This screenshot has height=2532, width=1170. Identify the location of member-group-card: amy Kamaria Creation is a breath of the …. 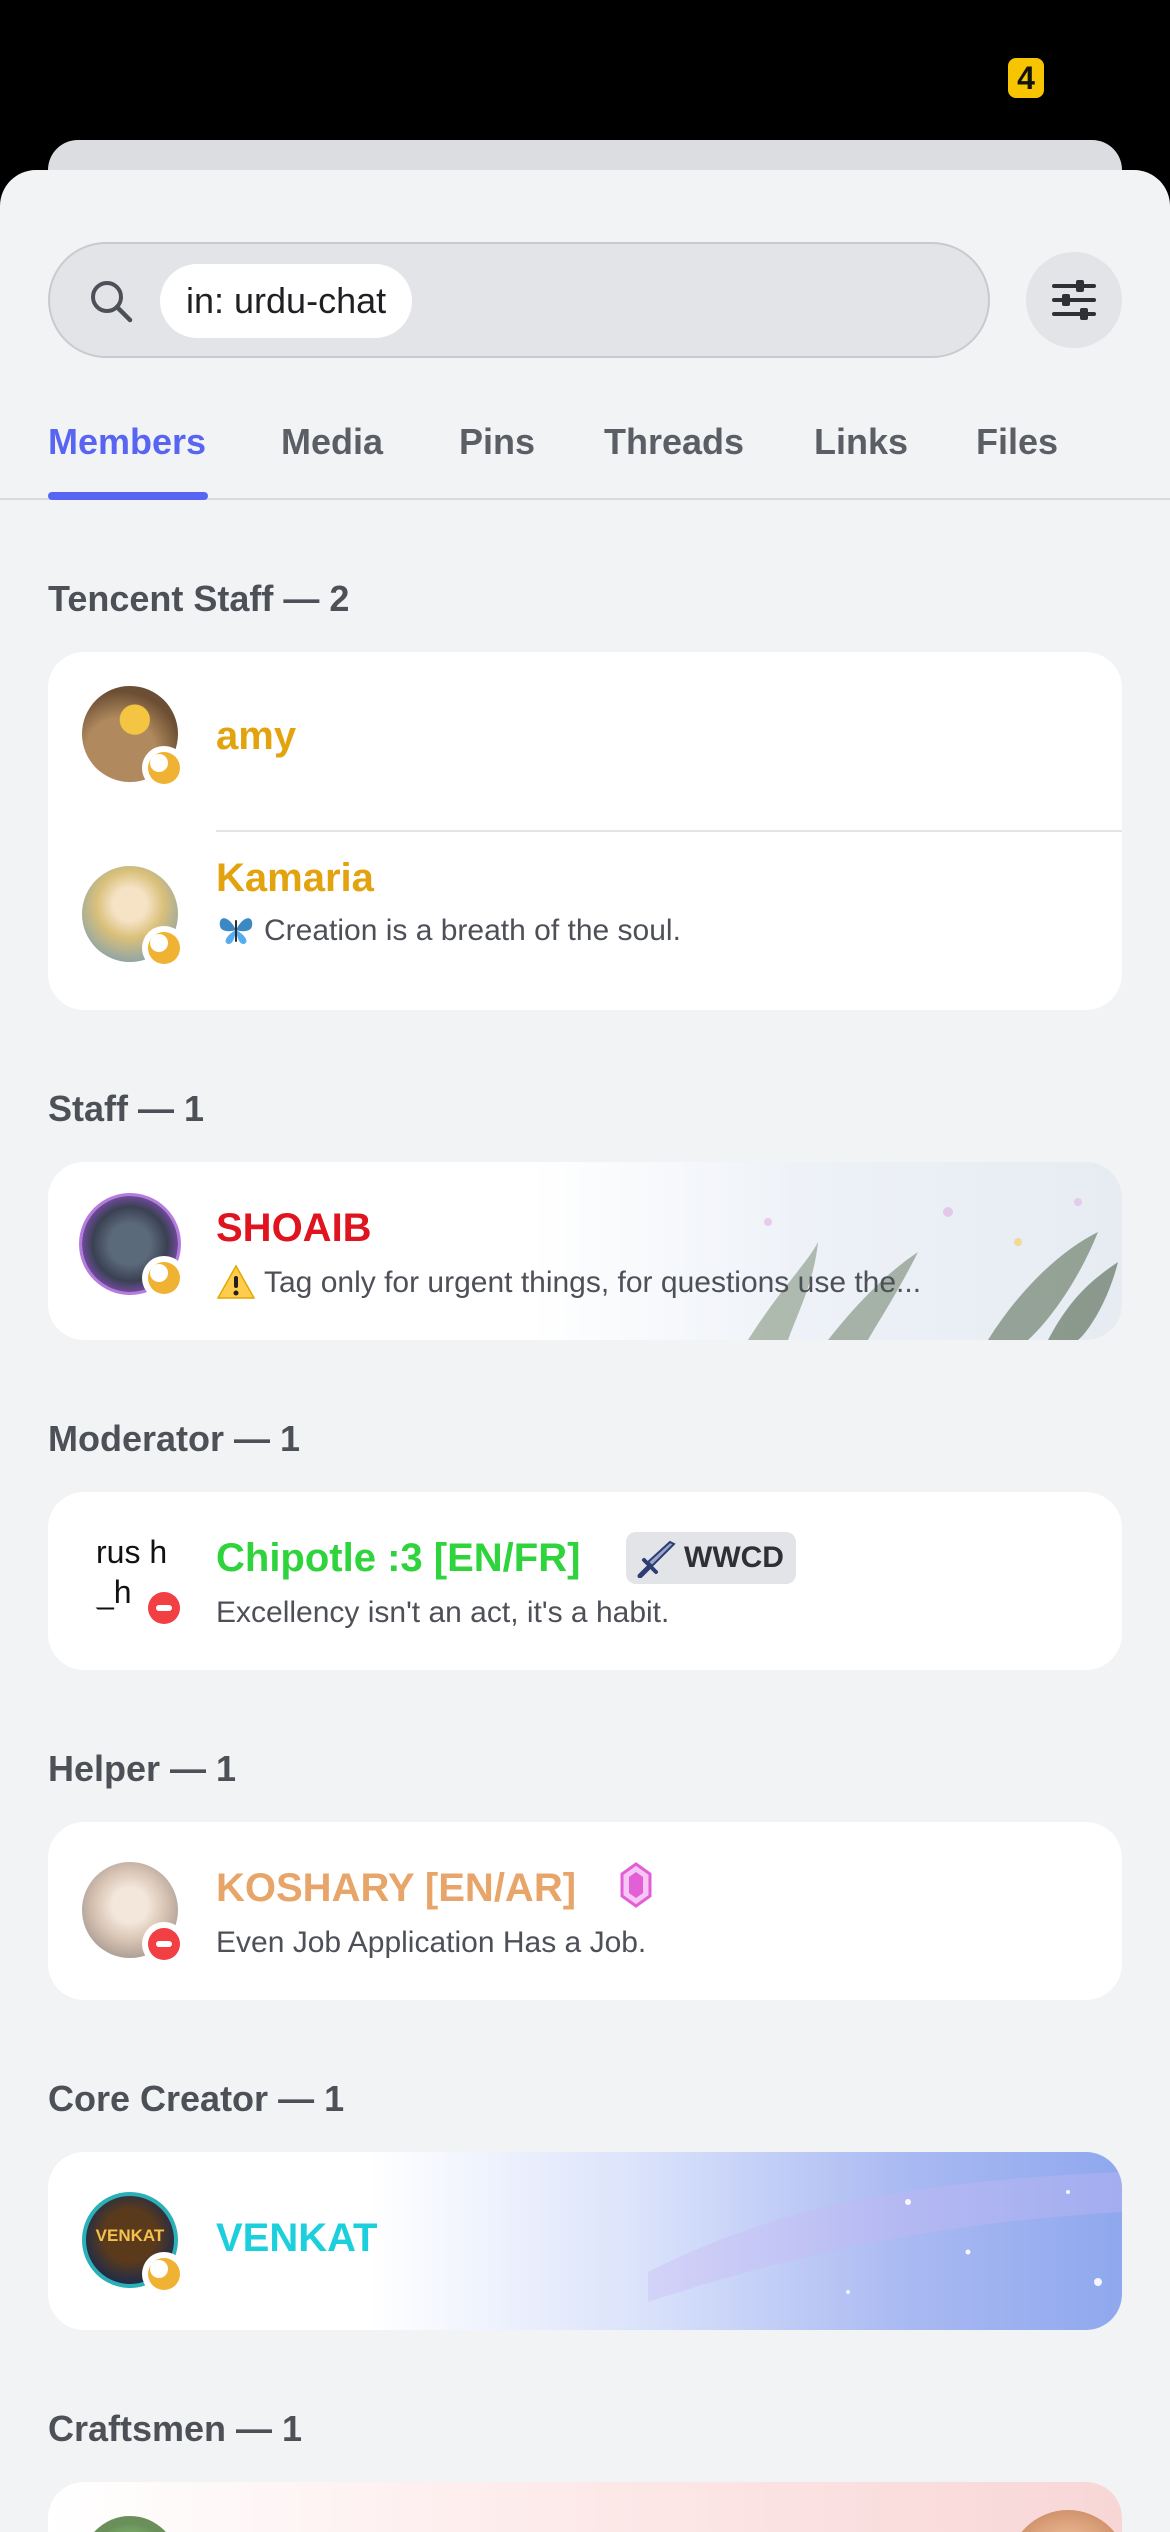
(585, 831).